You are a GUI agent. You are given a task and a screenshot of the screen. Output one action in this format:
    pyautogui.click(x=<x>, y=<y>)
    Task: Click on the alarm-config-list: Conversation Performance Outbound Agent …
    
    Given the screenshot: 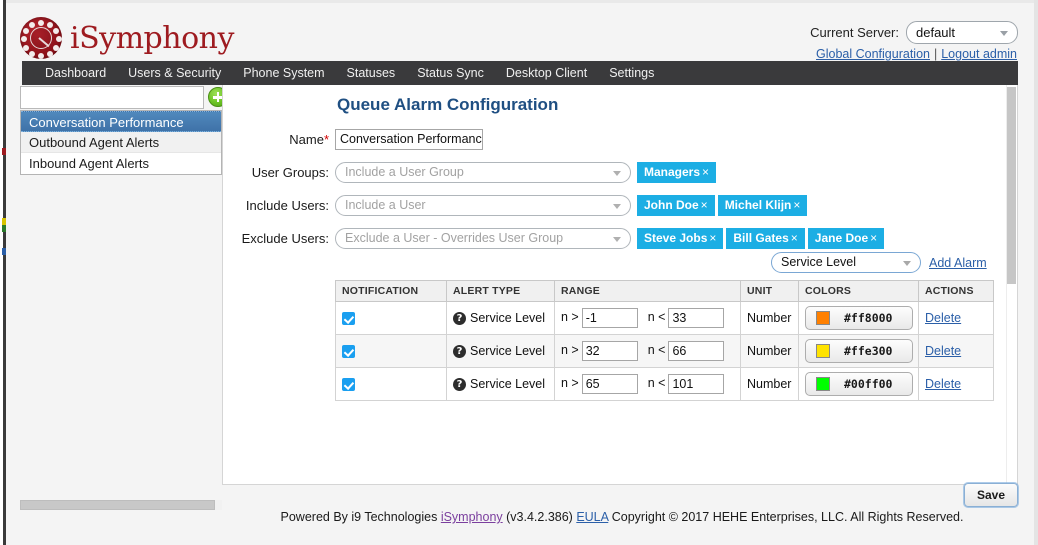 What is the action you would take?
    pyautogui.click(x=121, y=142)
    